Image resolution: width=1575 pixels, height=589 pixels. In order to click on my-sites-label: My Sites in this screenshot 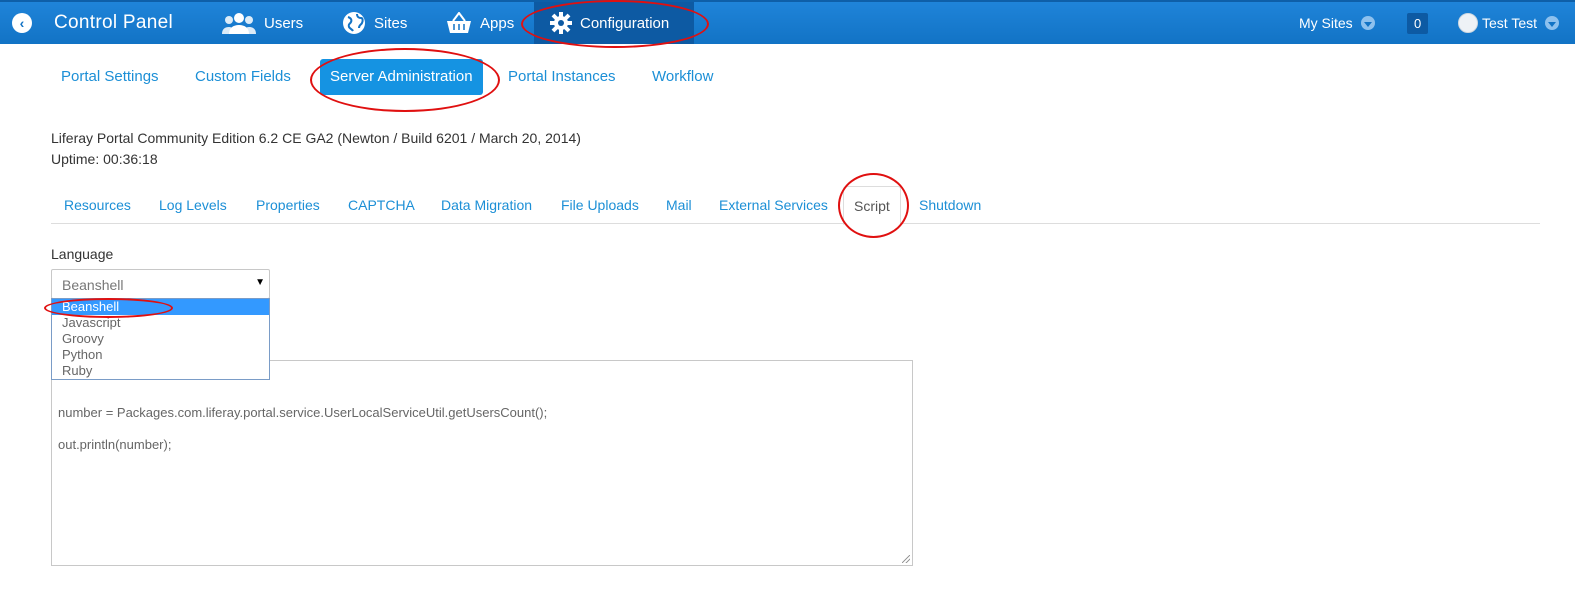, I will do `click(1326, 23)`.